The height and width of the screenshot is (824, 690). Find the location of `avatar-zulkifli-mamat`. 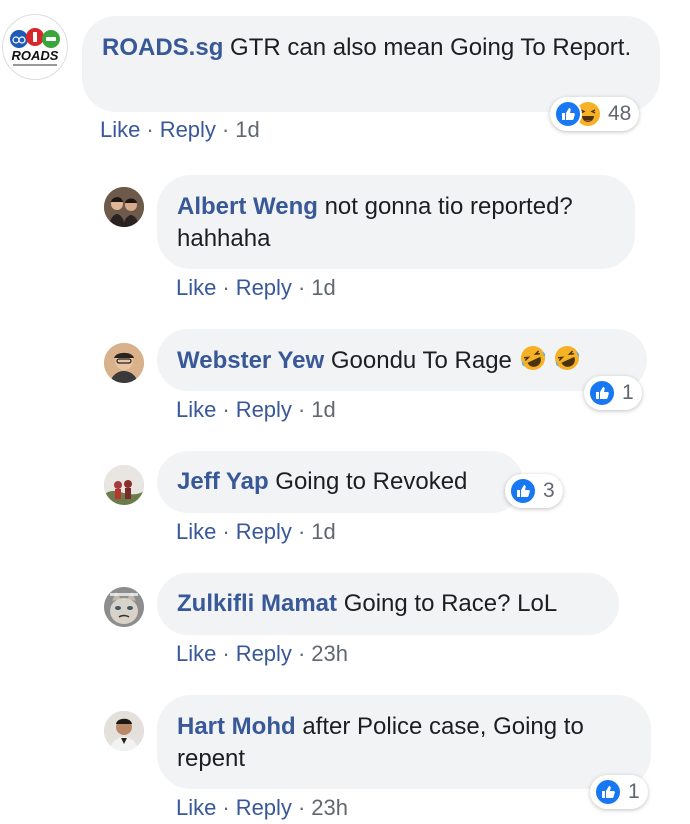

avatar-zulkifli-mamat is located at coordinates (124, 607).